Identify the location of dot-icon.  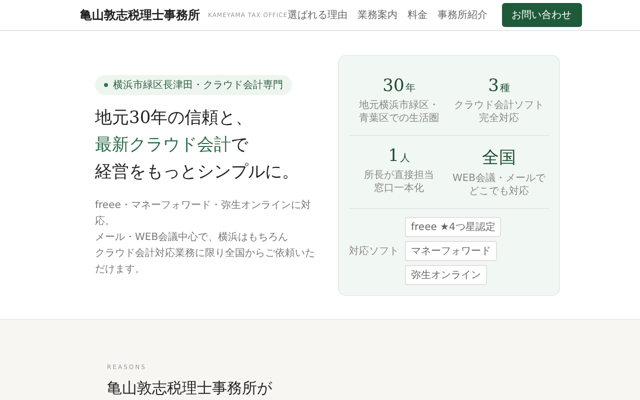
(106, 85).